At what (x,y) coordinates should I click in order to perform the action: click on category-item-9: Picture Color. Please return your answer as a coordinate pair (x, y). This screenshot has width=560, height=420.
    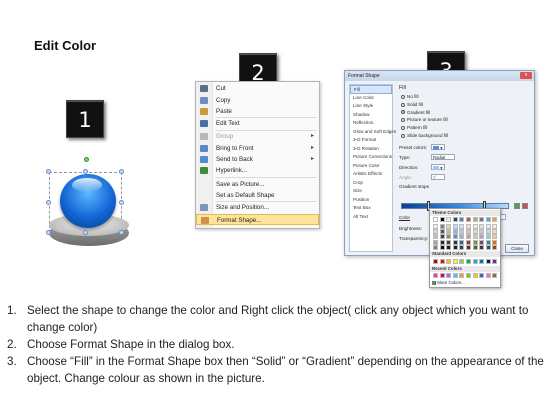
    Looking at the image, I should click on (371, 166).